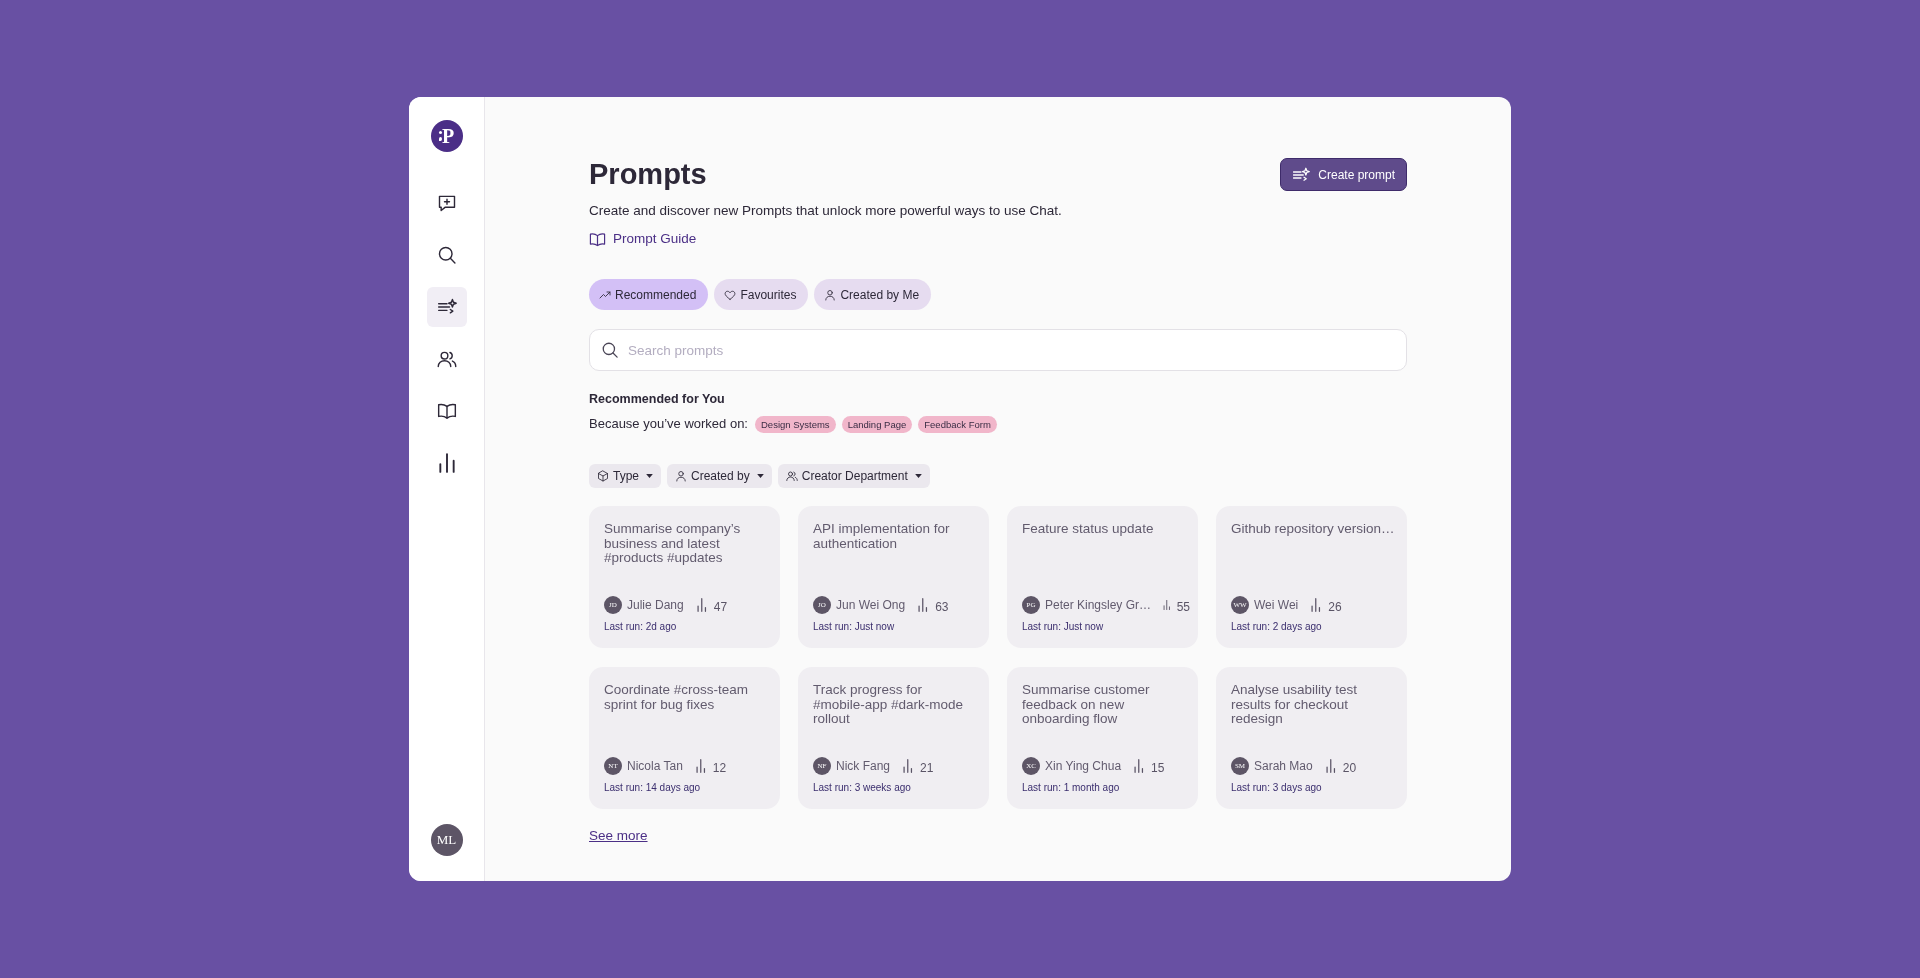  I want to click on filter-dropdown: Created by, so click(719, 476).